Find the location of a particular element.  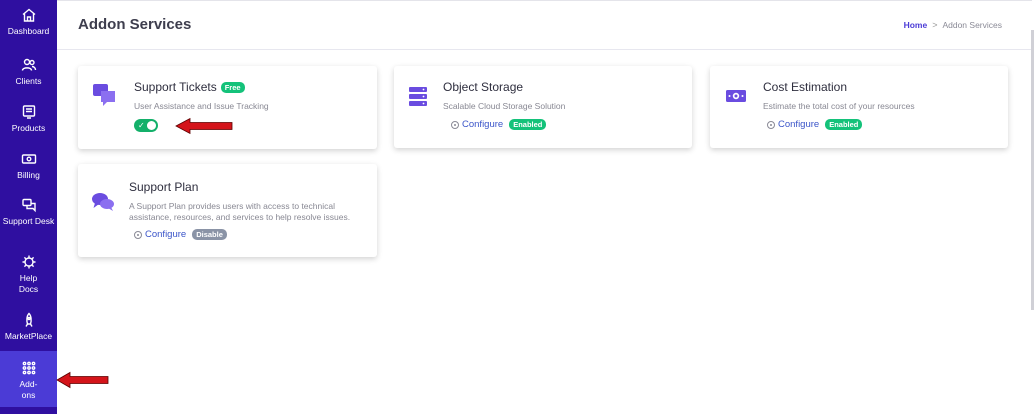

server-storage-icon is located at coordinates (418, 96).